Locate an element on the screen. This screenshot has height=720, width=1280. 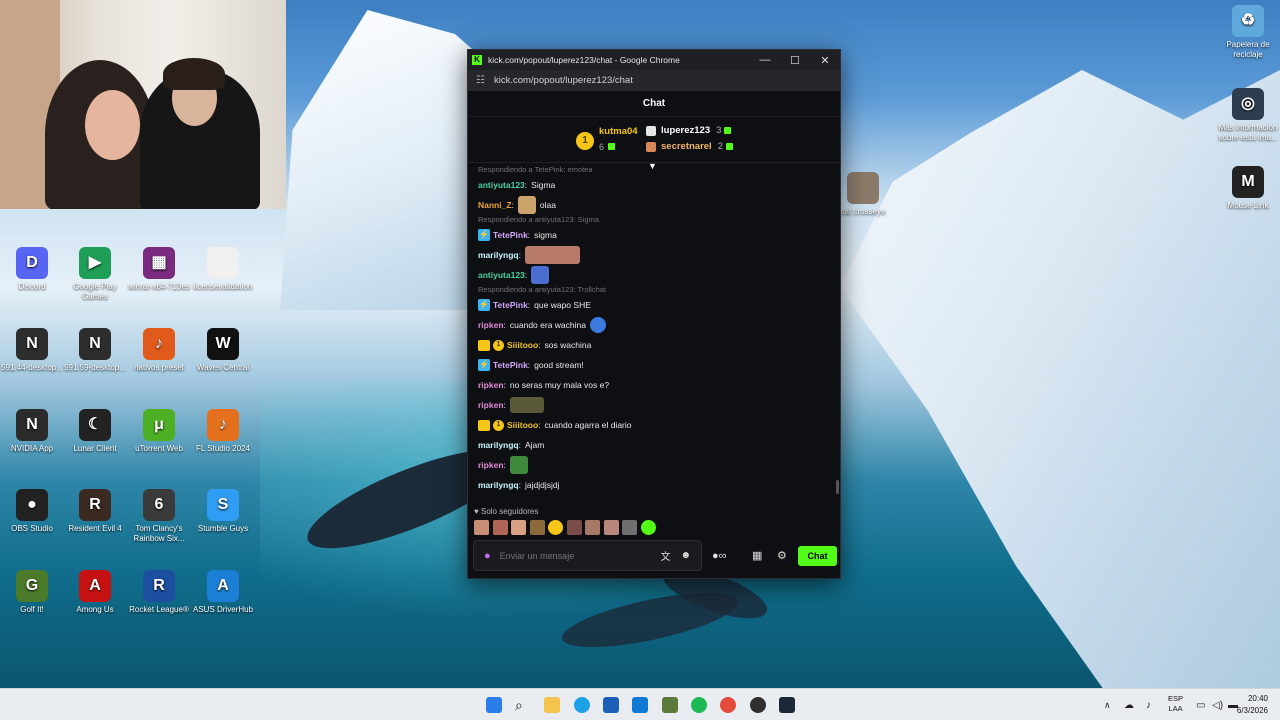
store-icon: ▦ is located at coordinates (757, 555).